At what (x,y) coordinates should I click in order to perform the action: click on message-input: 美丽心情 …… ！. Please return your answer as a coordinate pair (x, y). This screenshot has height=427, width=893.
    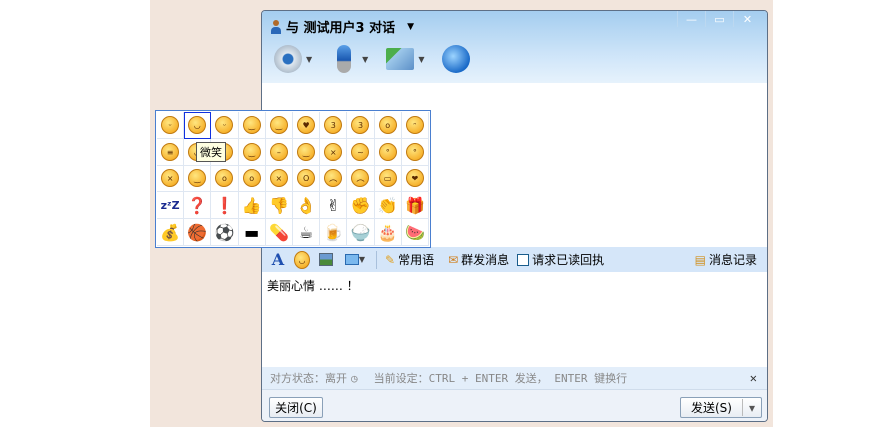
    Looking at the image, I should click on (514, 320).